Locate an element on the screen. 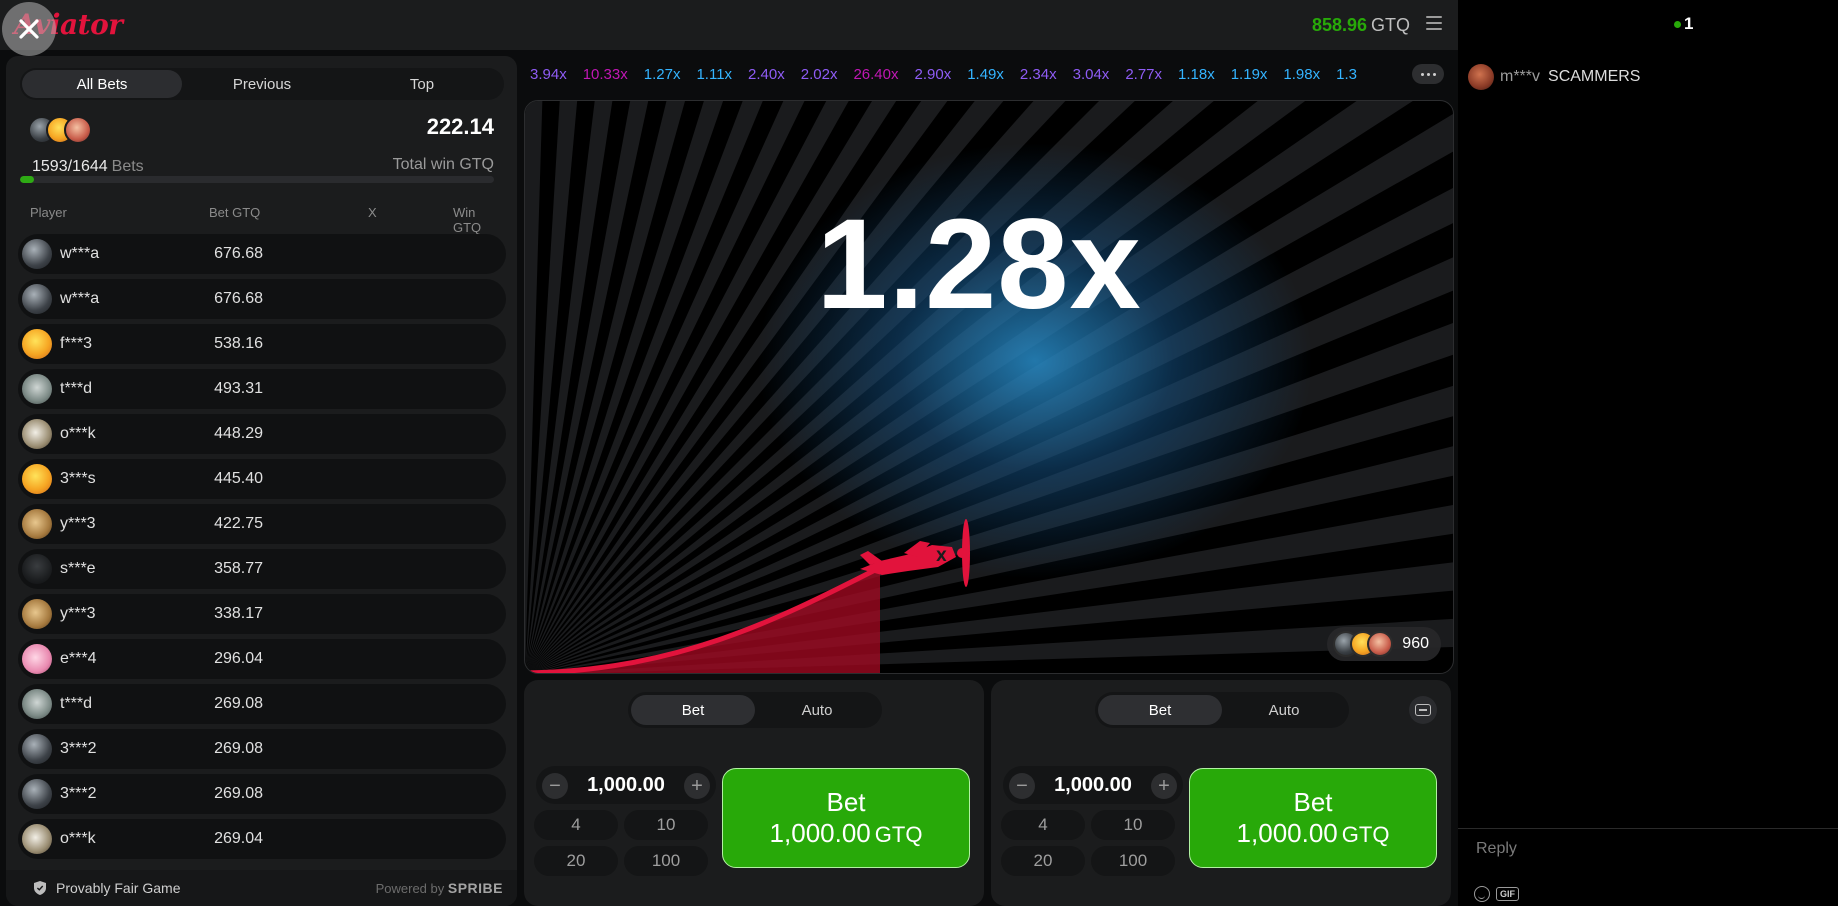  powered-by-label: Powered by is located at coordinates (410, 888).